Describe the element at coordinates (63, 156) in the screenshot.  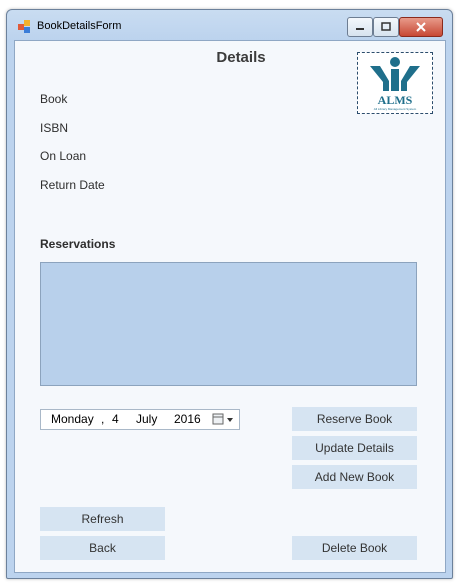
I see `on-loan-label: On Loan` at that location.